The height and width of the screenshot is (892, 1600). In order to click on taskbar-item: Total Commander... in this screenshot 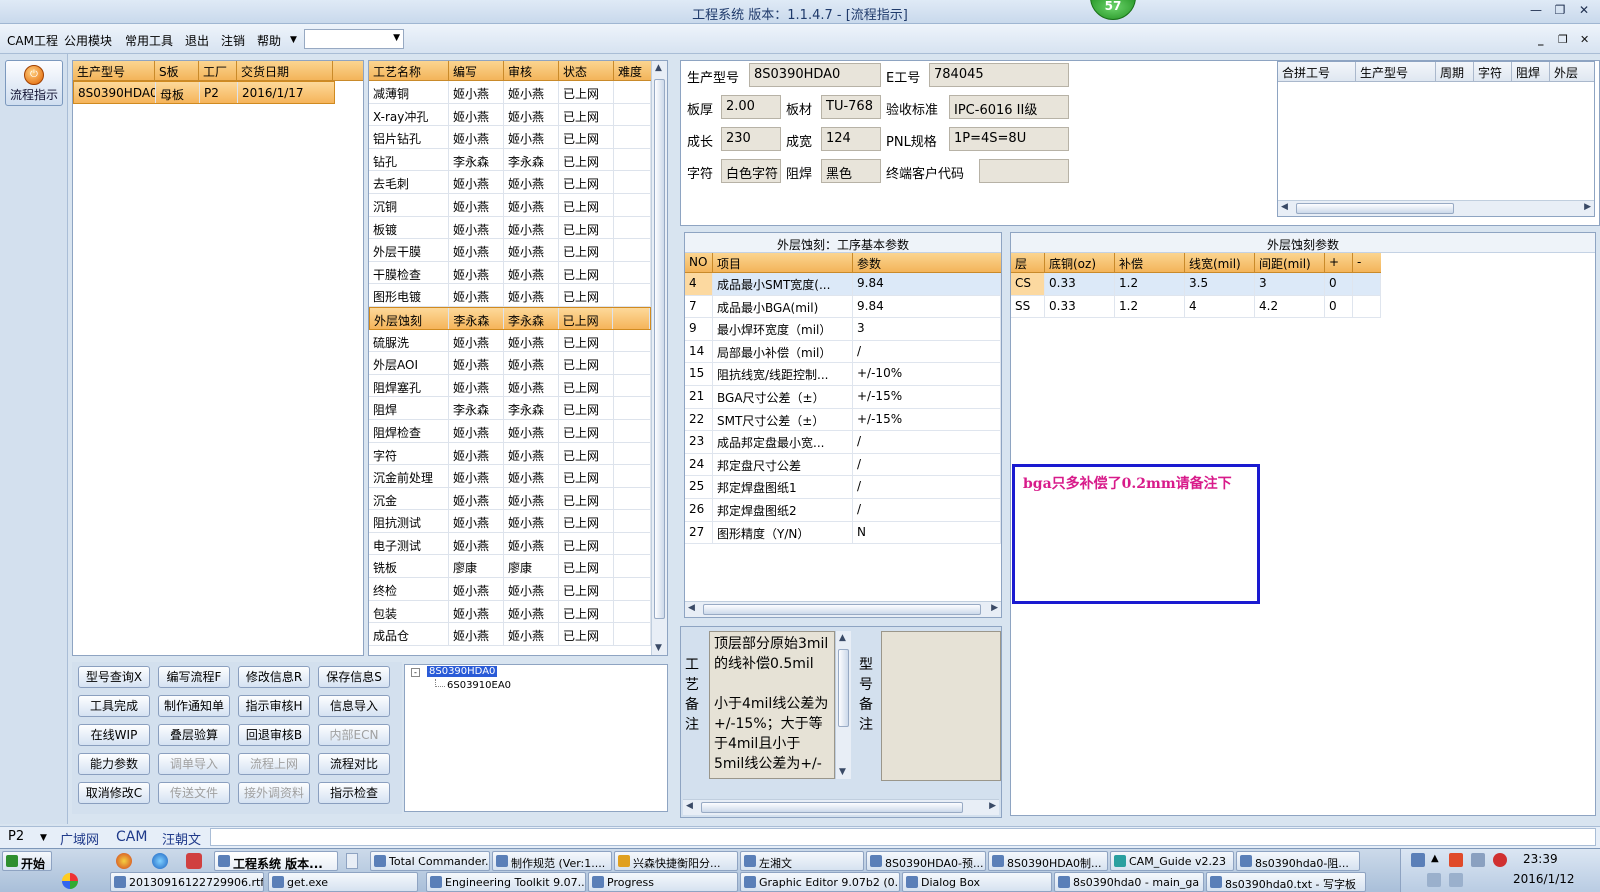, I will do `click(430, 861)`.